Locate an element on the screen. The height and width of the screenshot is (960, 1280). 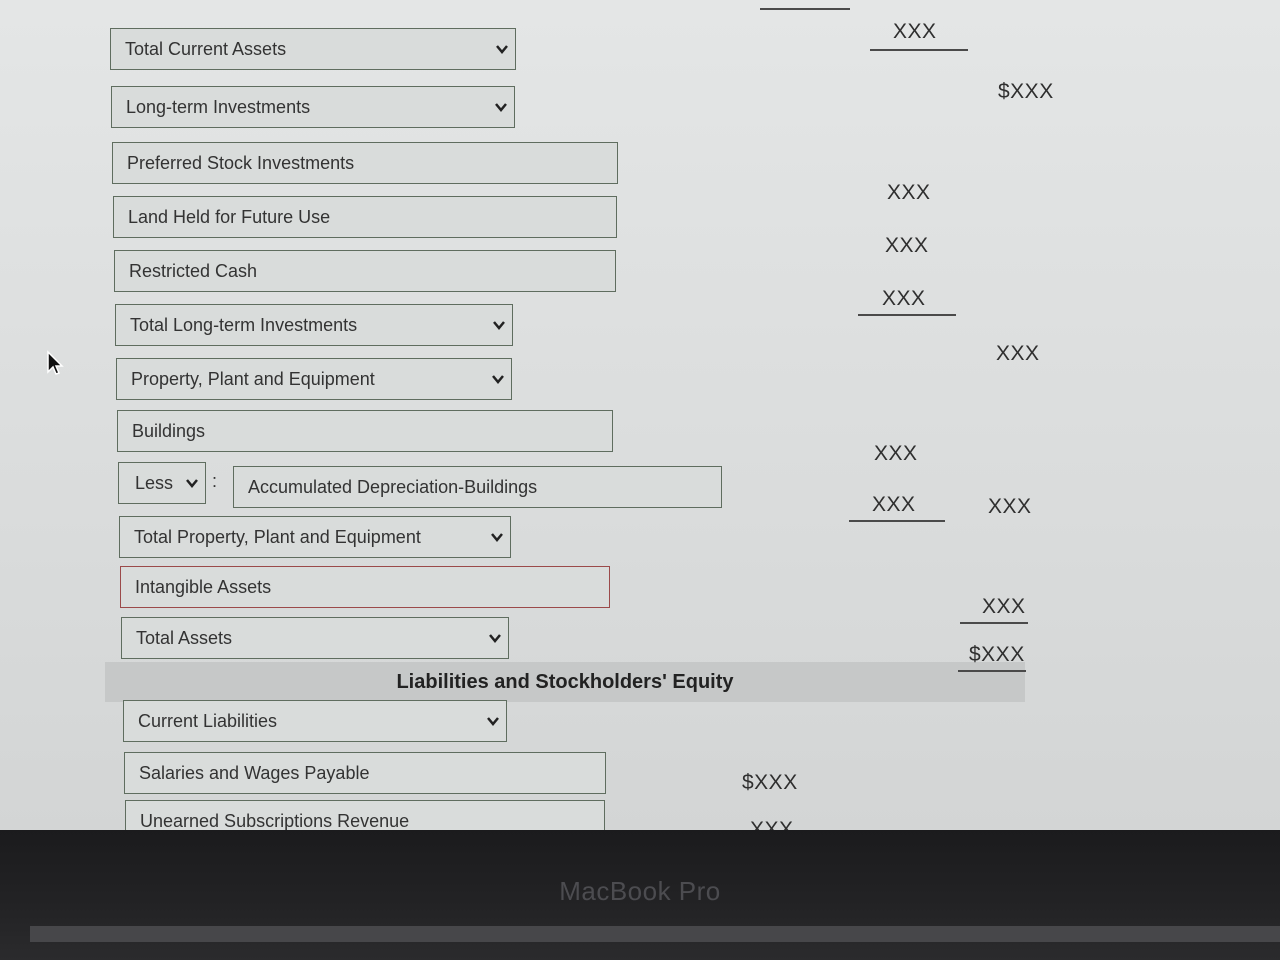
section-header-liabilities-equity: Liabilities and Stockholders' Equity is located at coordinates (565, 682).